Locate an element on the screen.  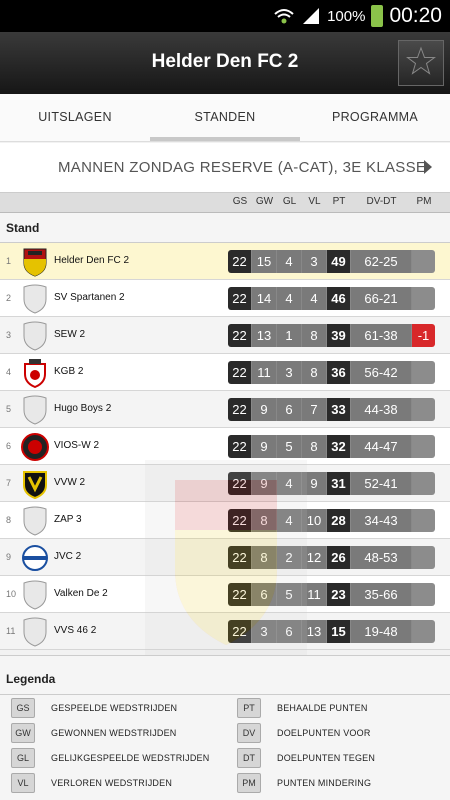
stat-pt: 33 is located at coordinates (339, 409).